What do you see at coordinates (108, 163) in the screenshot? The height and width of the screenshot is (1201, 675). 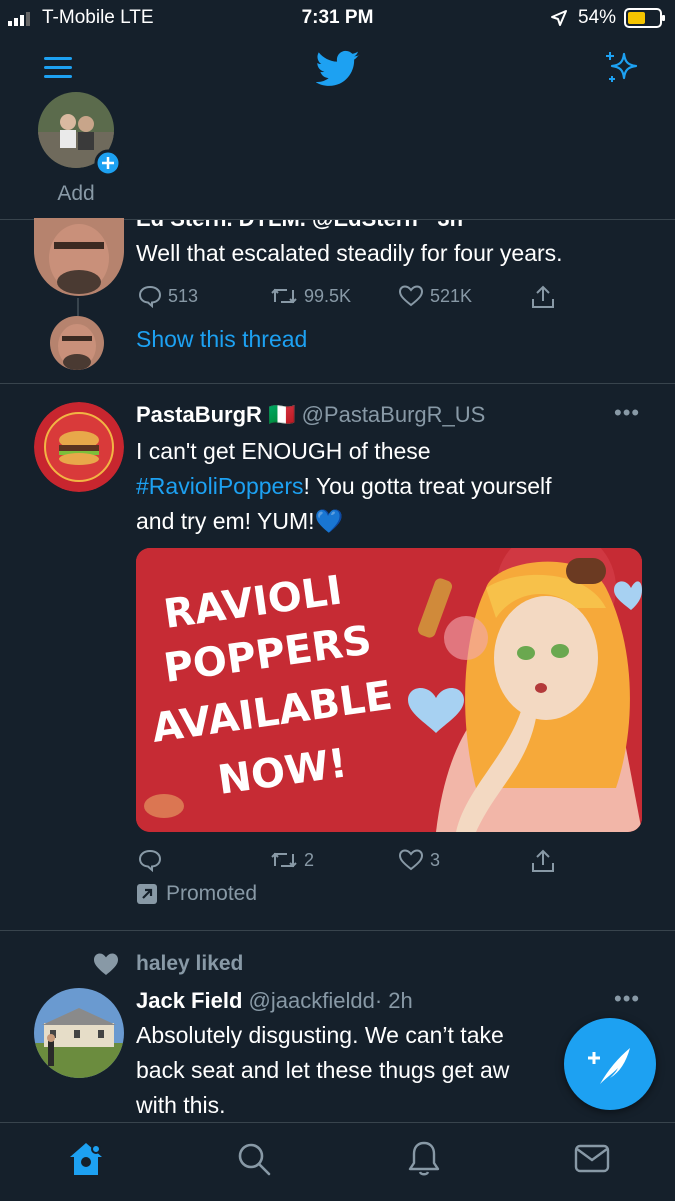 I see `add-fleet-icon` at bounding box center [108, 163].